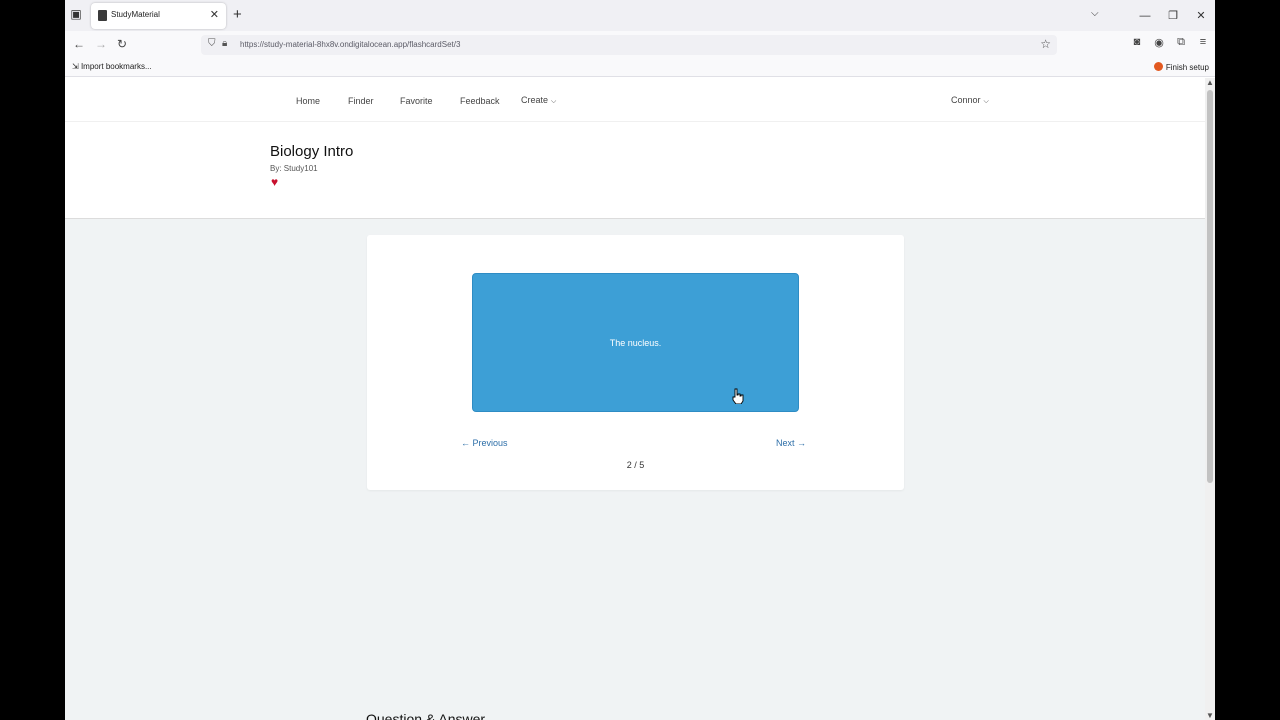  I want to click on page-title: Biology Intro, so click(312, 151).